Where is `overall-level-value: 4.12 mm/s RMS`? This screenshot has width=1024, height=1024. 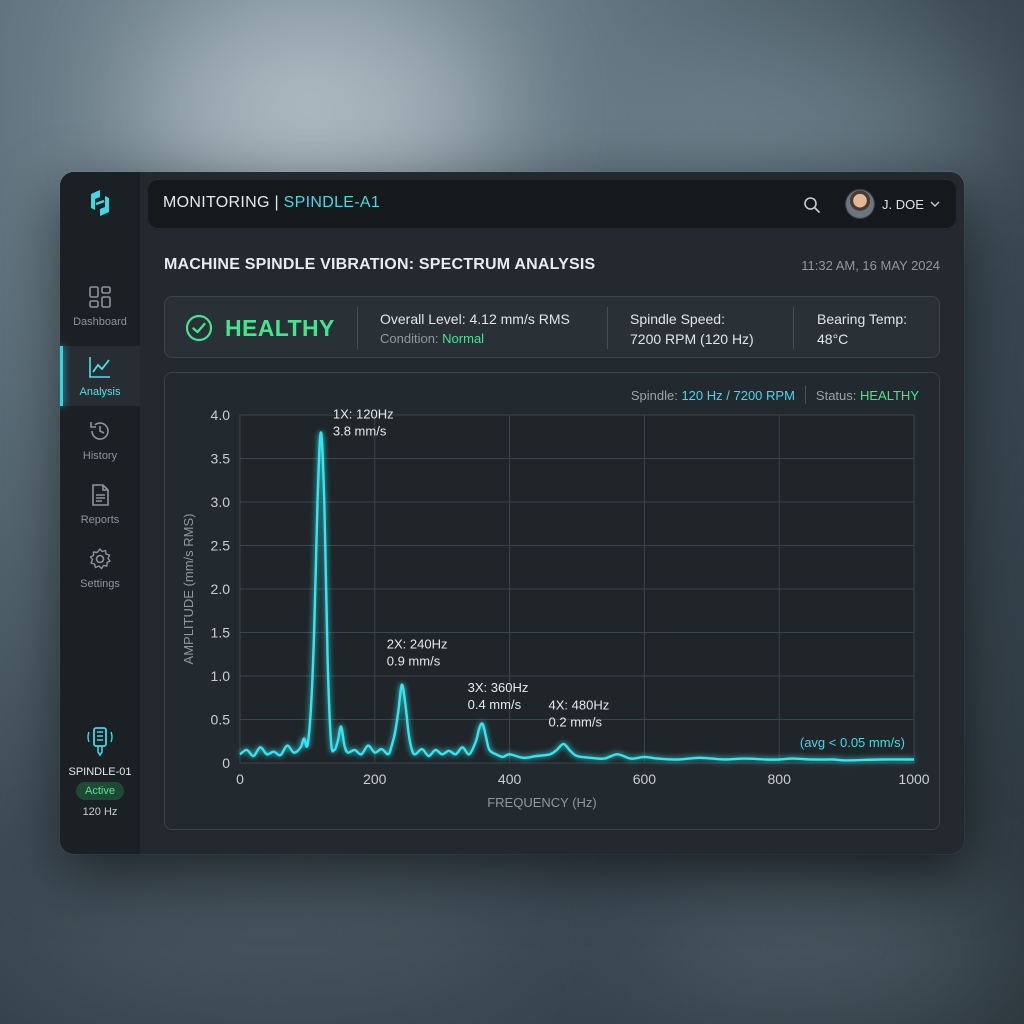
overall-level-value: 4.12 mm/s RMS is located at coordinates (519, 319).